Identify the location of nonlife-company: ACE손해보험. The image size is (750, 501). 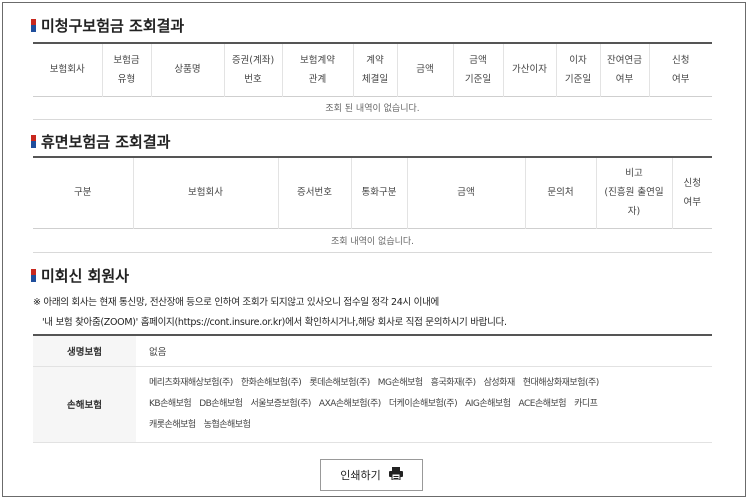
(542, 403).